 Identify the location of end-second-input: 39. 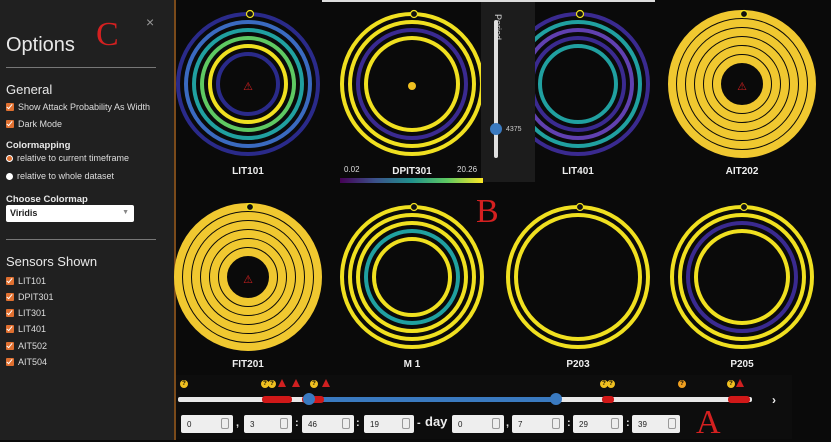
(656, 424).